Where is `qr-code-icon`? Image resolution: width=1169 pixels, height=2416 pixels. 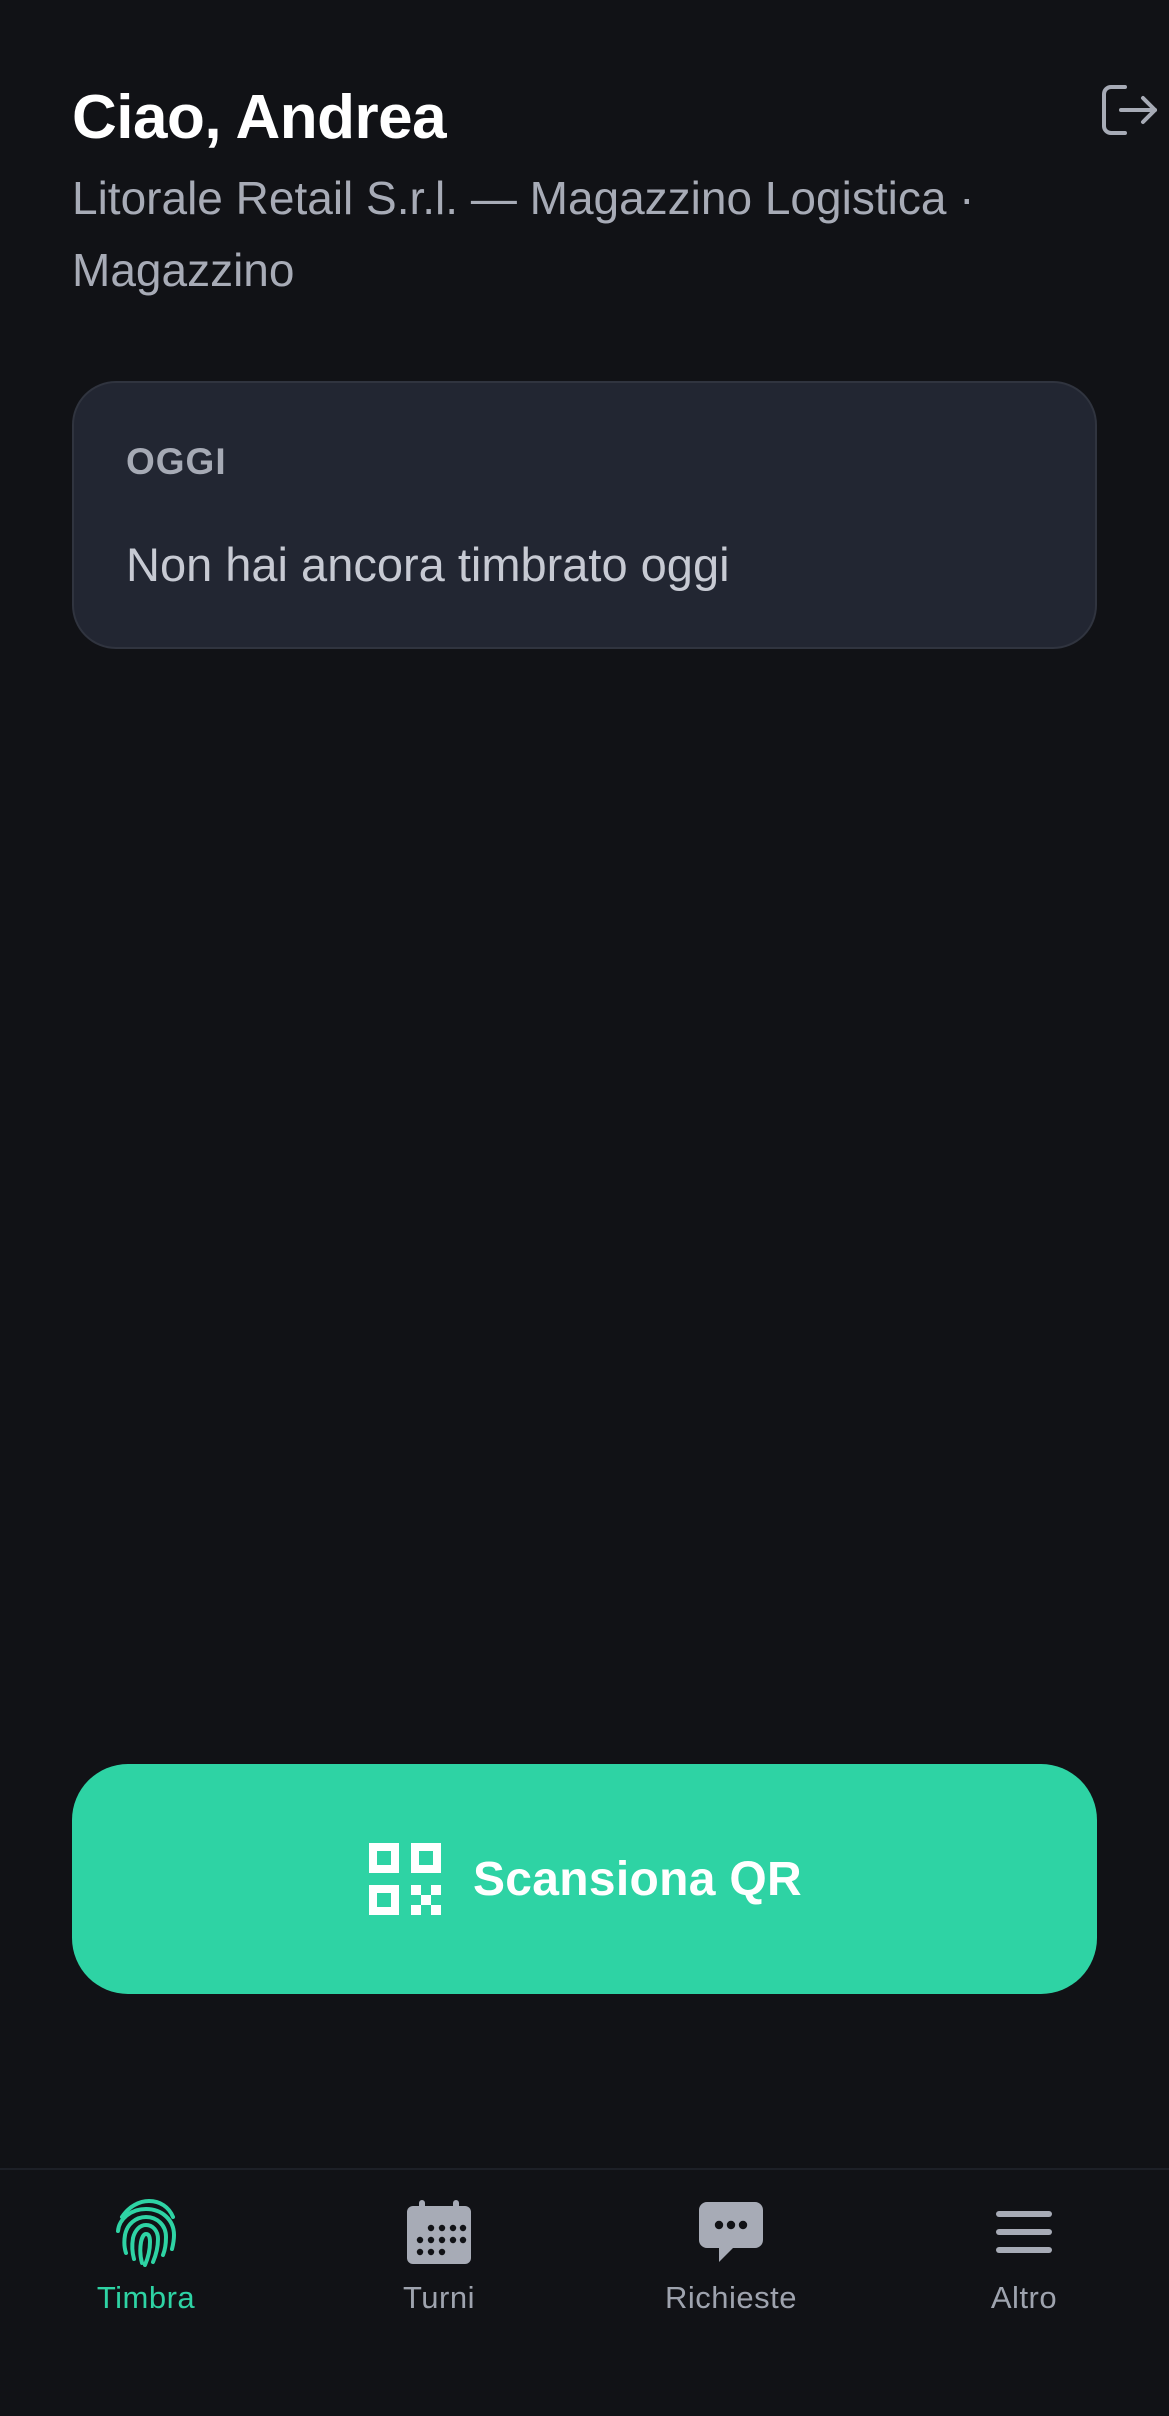 qr-code-icon is located at coordinates (405, 1879).